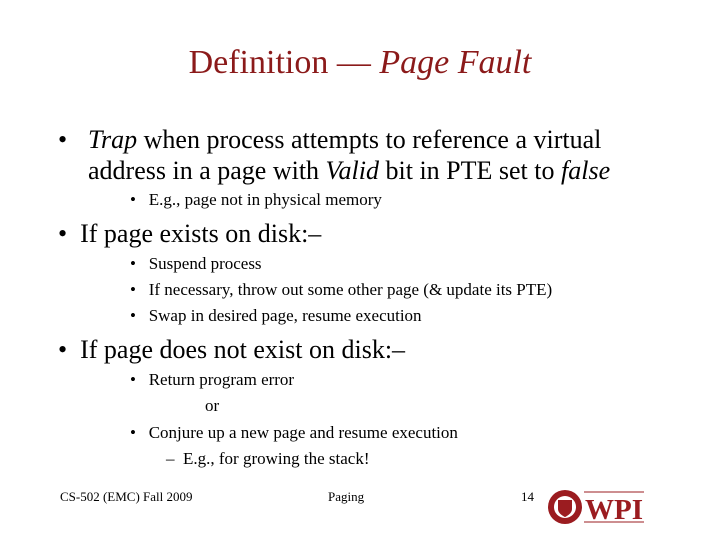 This screenshot has width=720, height=540. What do you see at coordinates (268, 458) in the screenshot?
I see `sub-sub-bullet: – E.g., for growing the stack!` at bounding box center [268, 458].